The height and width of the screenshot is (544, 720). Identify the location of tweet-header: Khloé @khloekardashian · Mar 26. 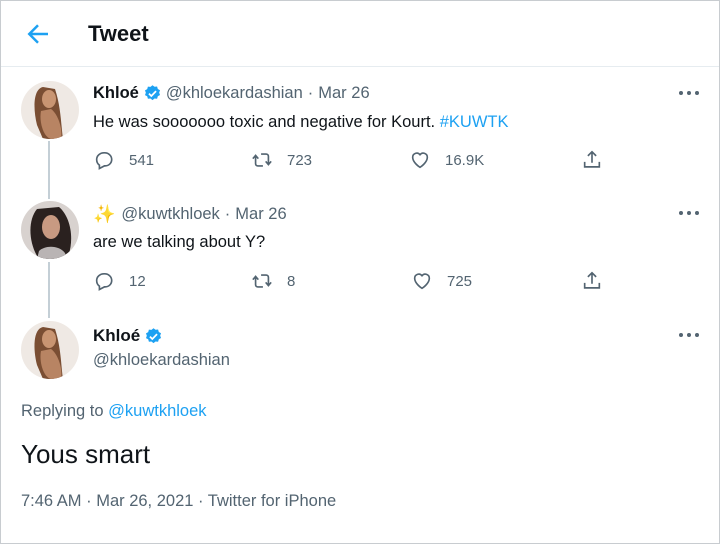
(231, 93).